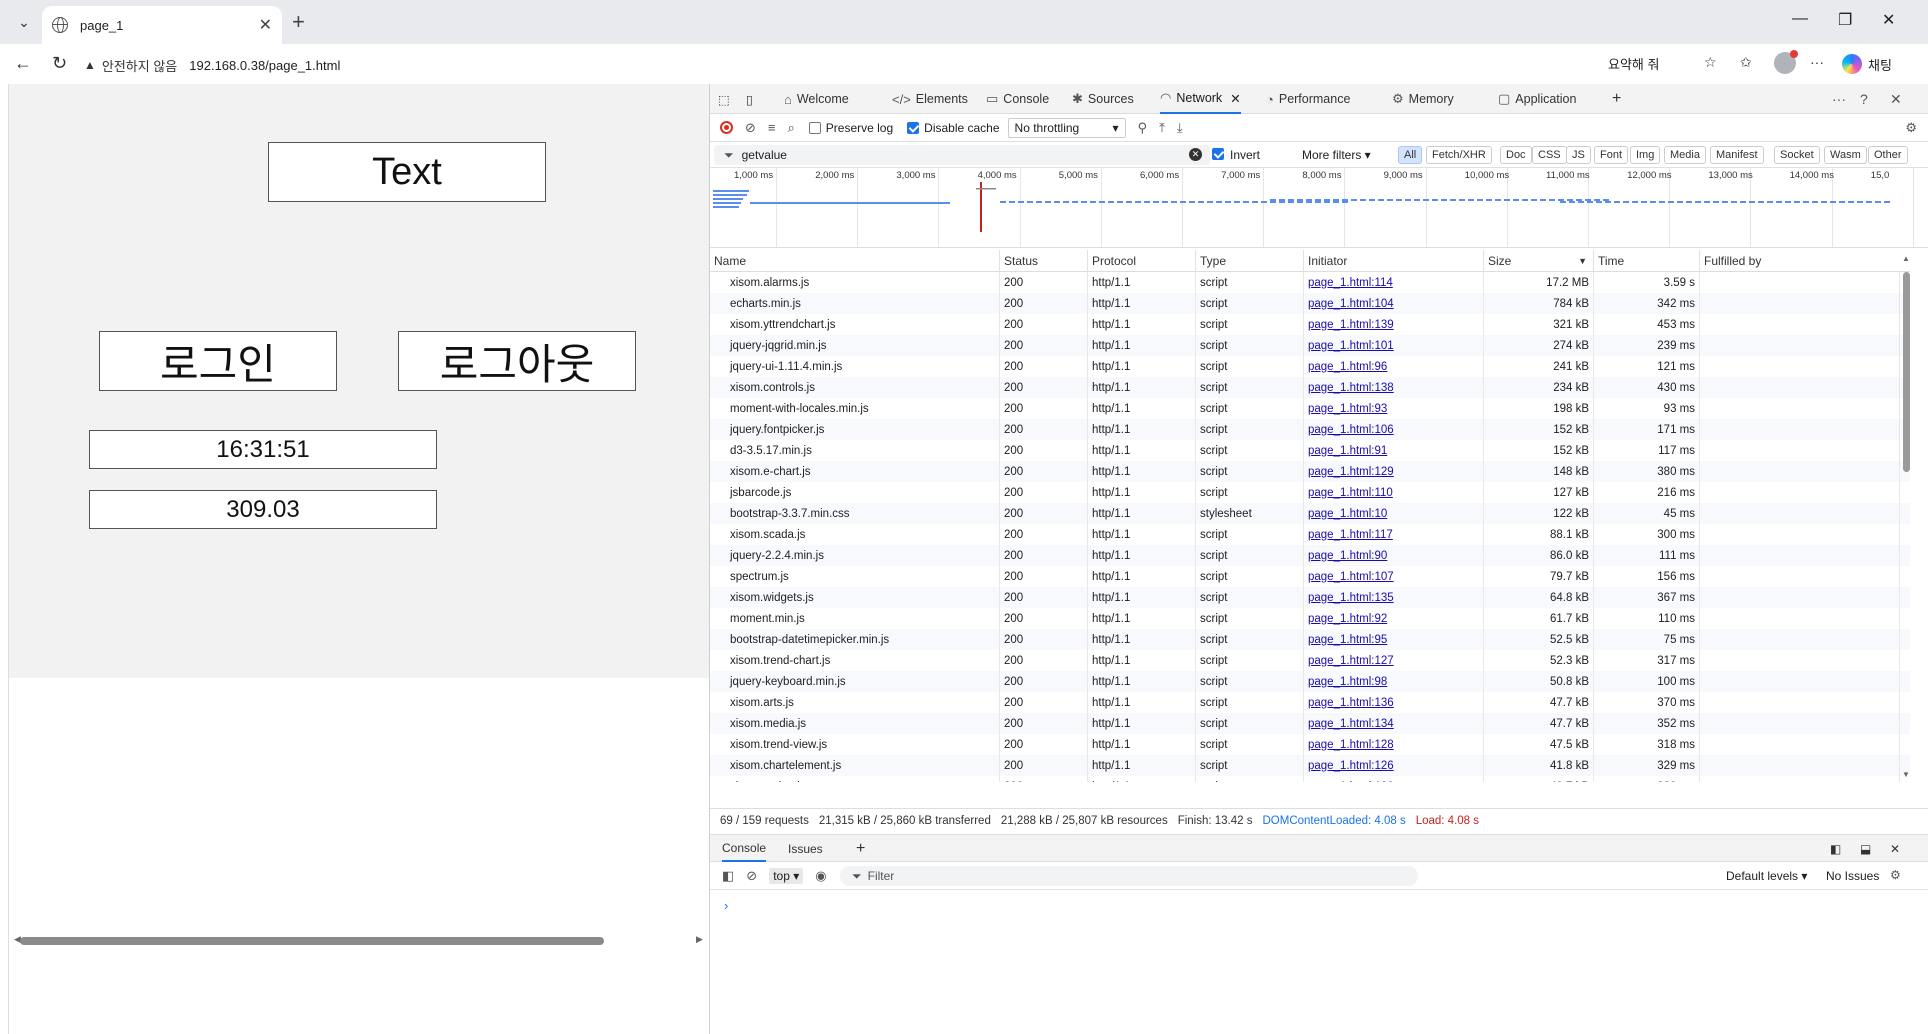  What do you see at coordinates (265, 25) in the screenshot?
I see `close-tab-icon: ✕` at bounding box center [265, 25].